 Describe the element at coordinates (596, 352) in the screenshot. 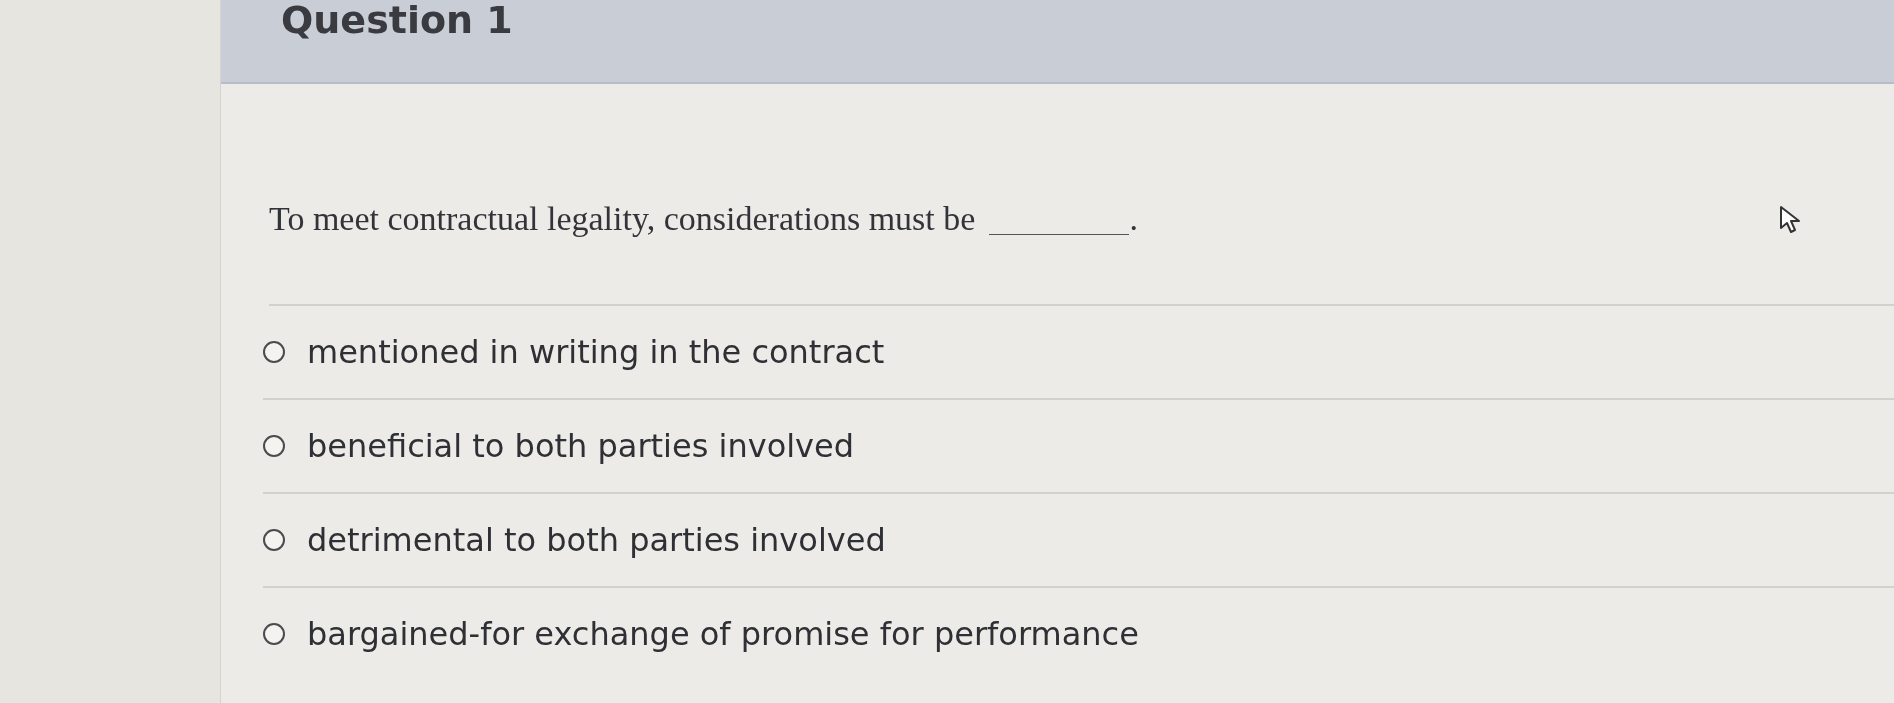

I see `option-label: mentioned in writing in the contract` at that location.